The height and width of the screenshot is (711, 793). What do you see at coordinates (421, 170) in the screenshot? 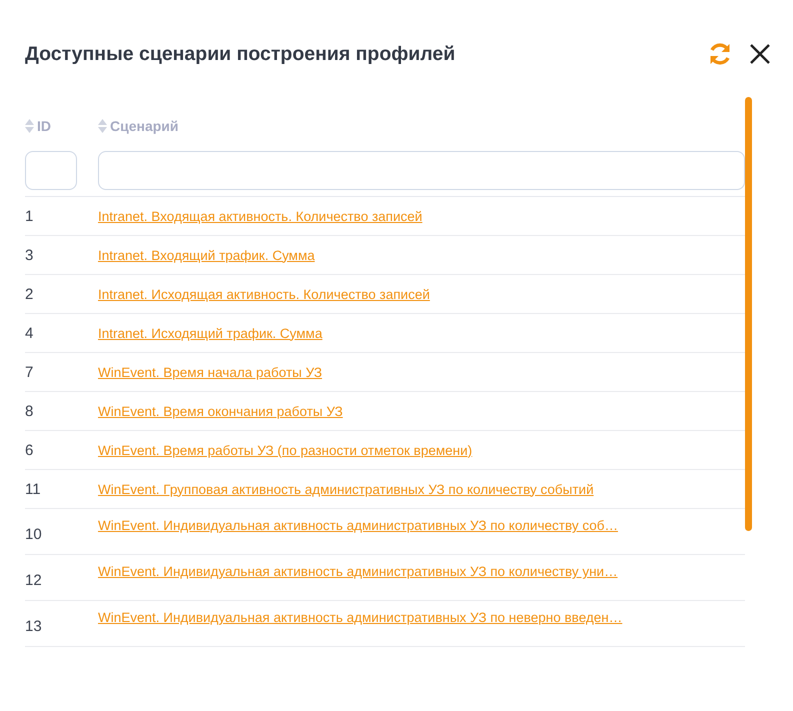
I see `scenario-filter-field` at bounding box center [421, 170].